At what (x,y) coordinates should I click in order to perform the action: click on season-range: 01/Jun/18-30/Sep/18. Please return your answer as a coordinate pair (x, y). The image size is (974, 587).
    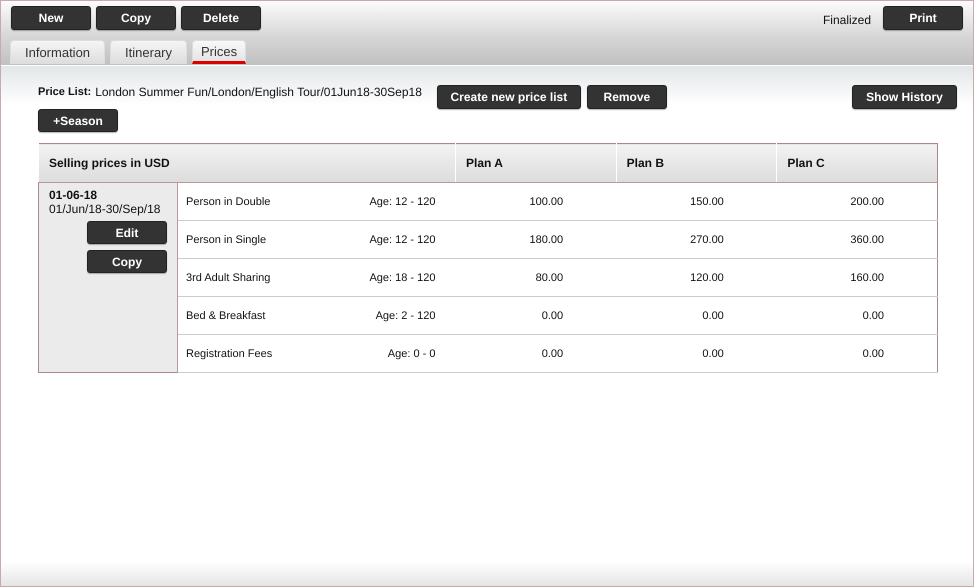
    Looking at the image, I should click on (104, 209).